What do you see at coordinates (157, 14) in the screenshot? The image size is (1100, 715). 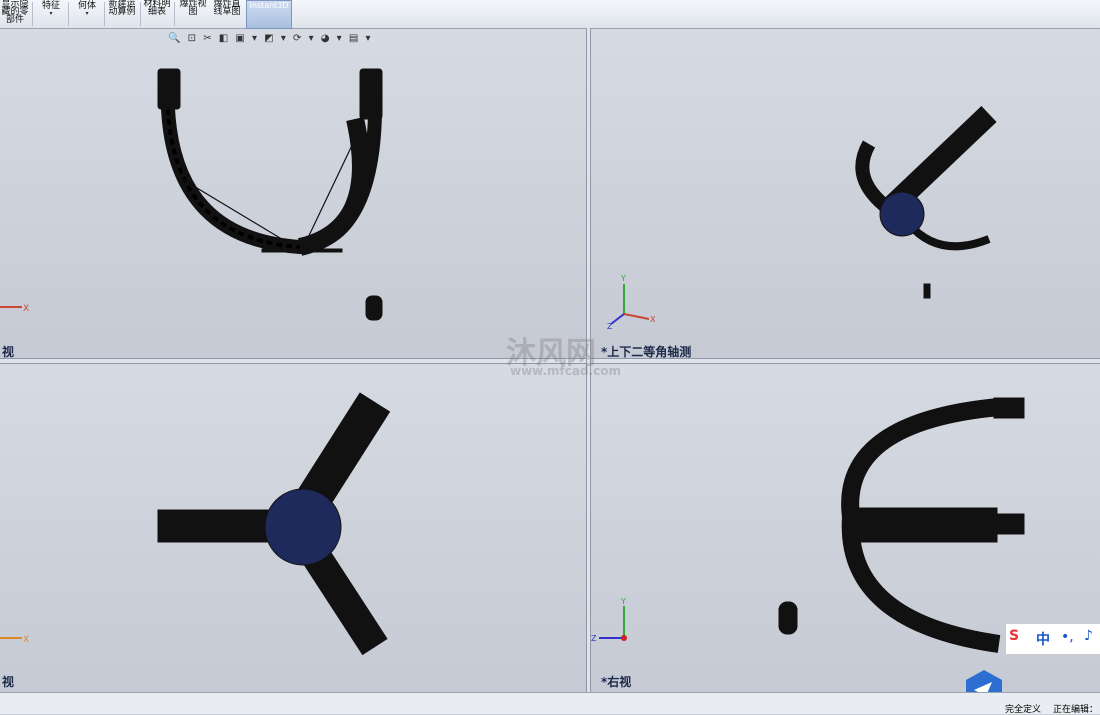 I see `bill-of-materials-button: 材料明 细表` at bounding box center [157, 14].